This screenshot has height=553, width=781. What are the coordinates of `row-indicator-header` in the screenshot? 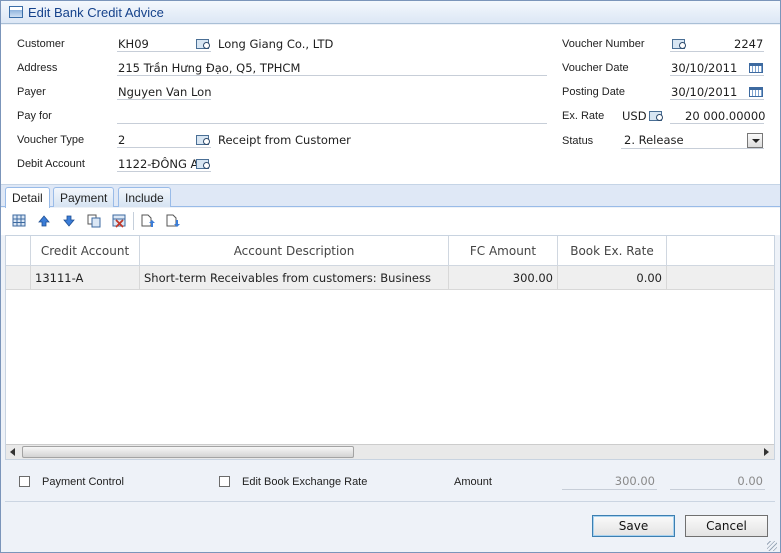 It's located at (18, 251).